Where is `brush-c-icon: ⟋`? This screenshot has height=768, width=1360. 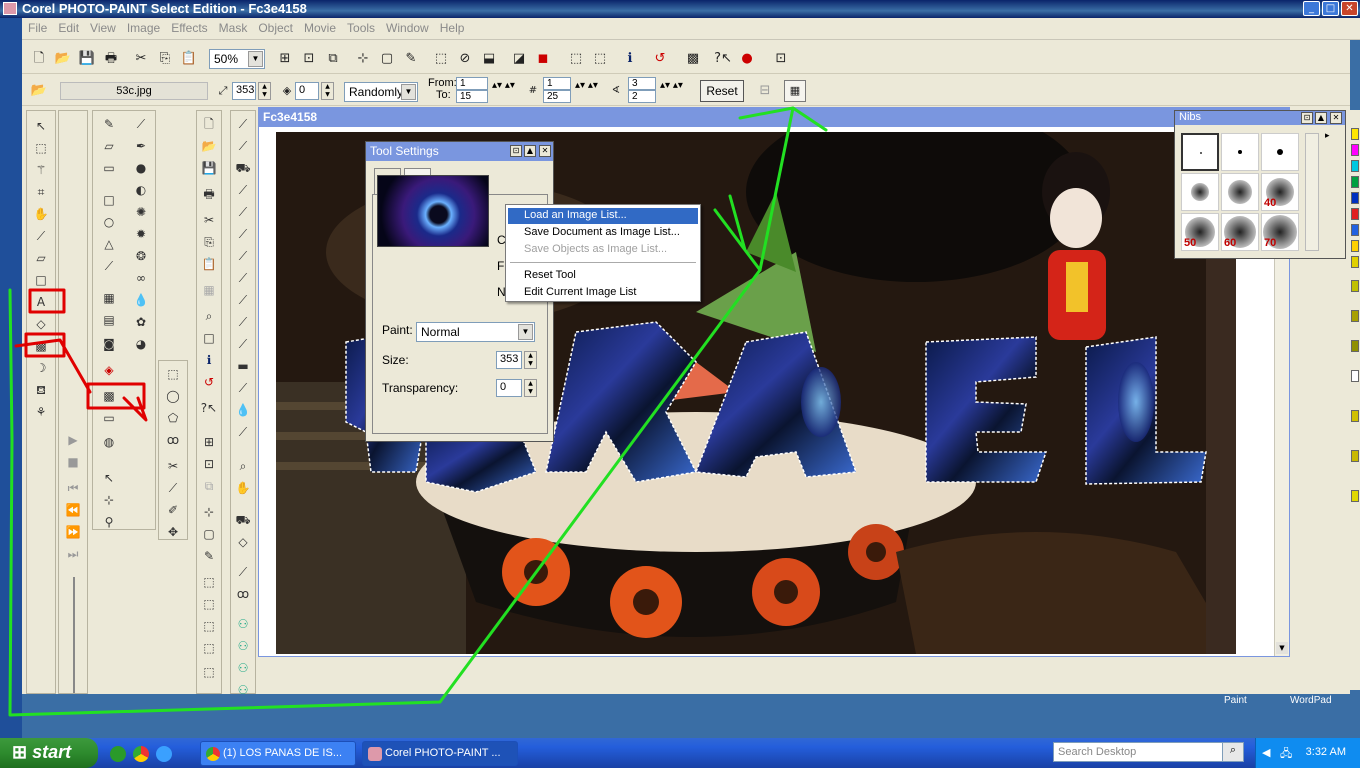 brush-c-icon: ⟋ is located at coordinates (243, 190).